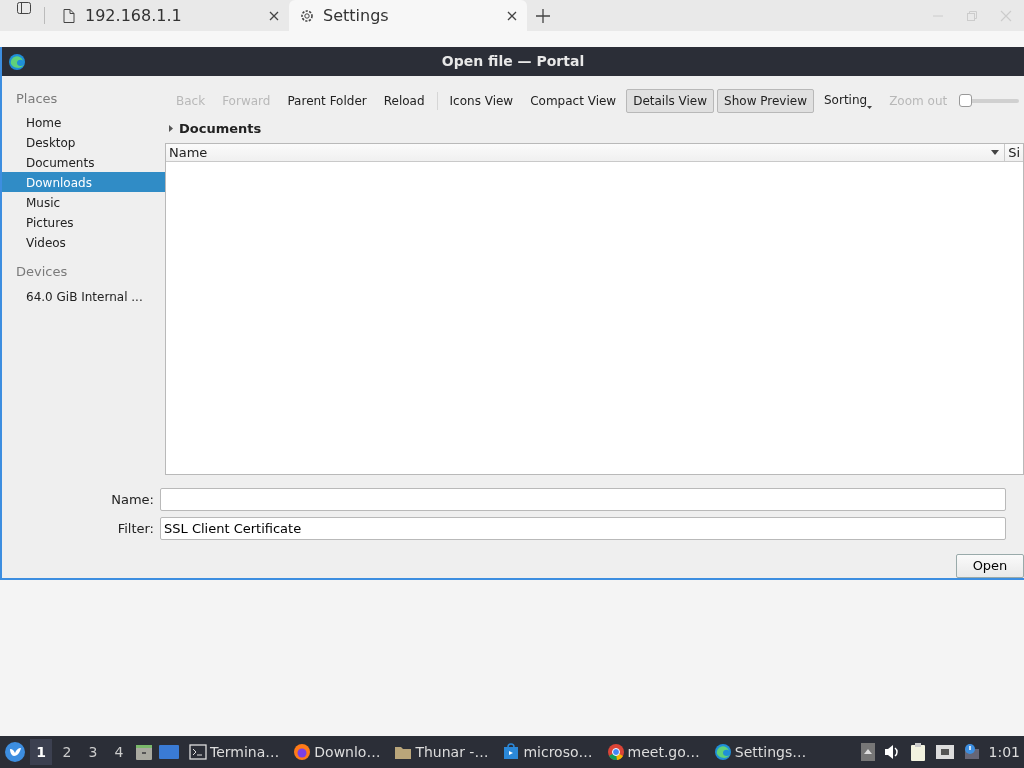 This screenshot has width=1024, height=768. What do you see at coordinates (848, 100) in the screenshot?
I see `menu-button: Sorting` at bounding box center [848, 100].